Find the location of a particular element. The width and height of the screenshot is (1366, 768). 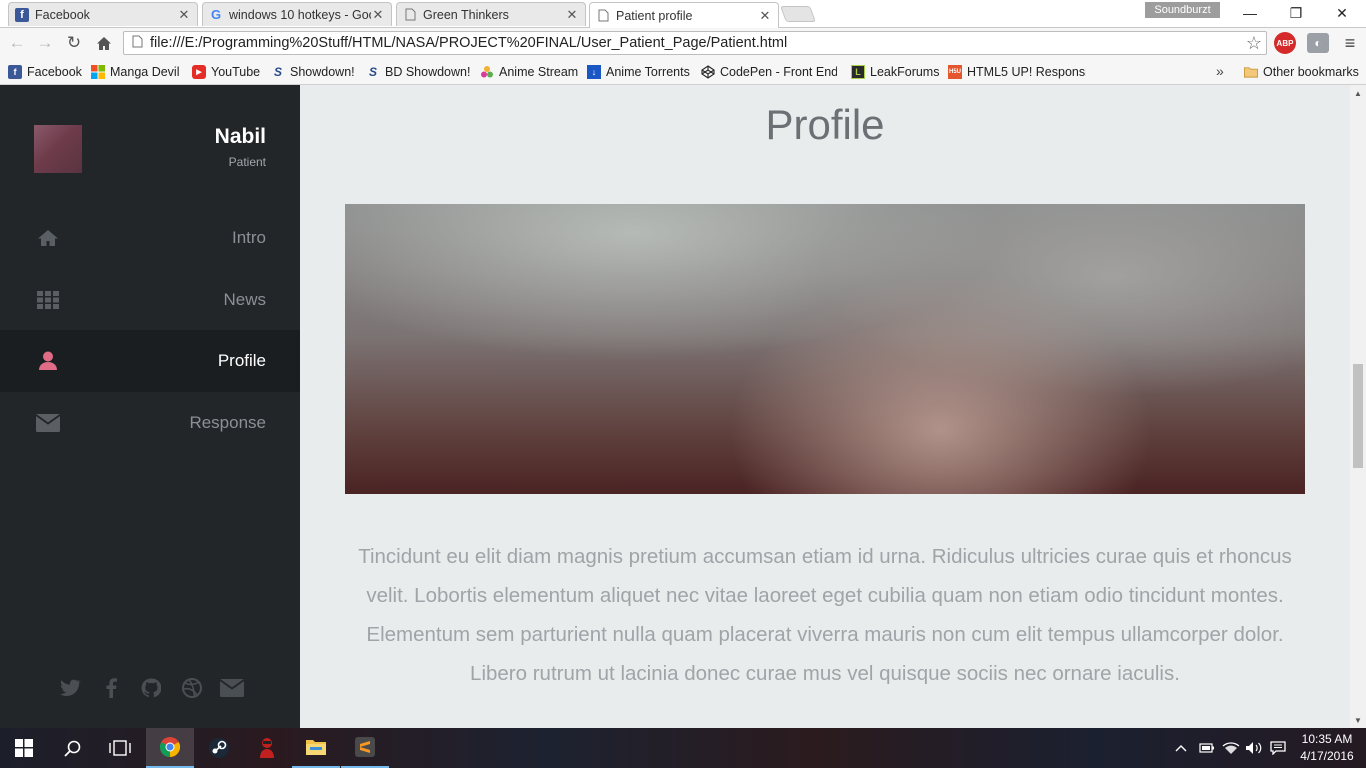

show-hidden-icons is located at coordinates (1181, 748).